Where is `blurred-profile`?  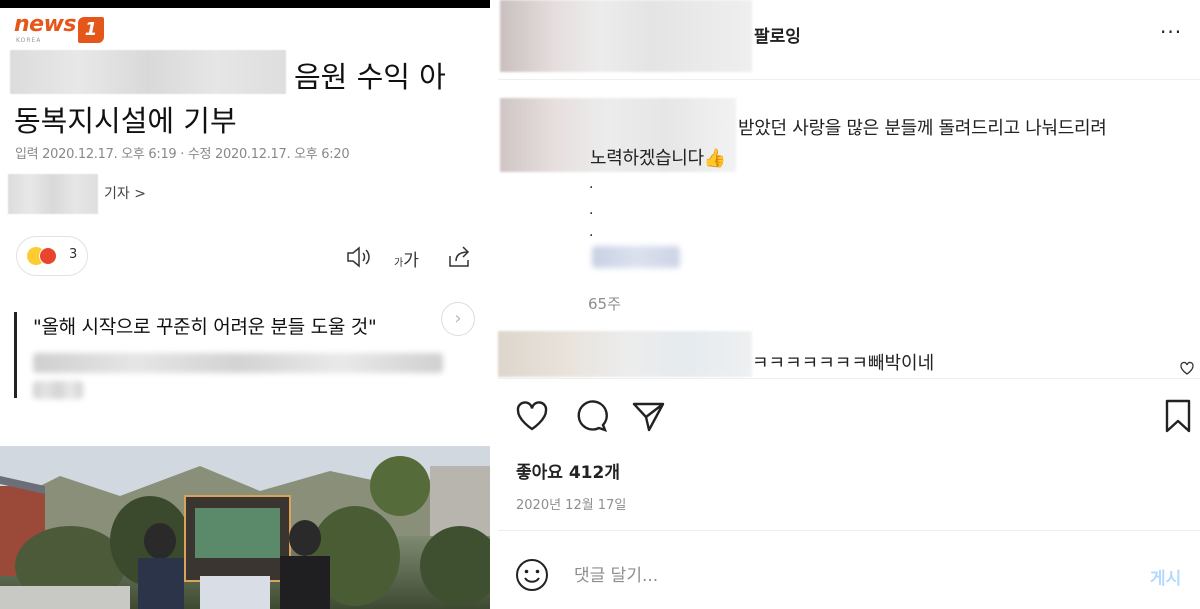 blurred-profile is located at coordinates (626, 36).